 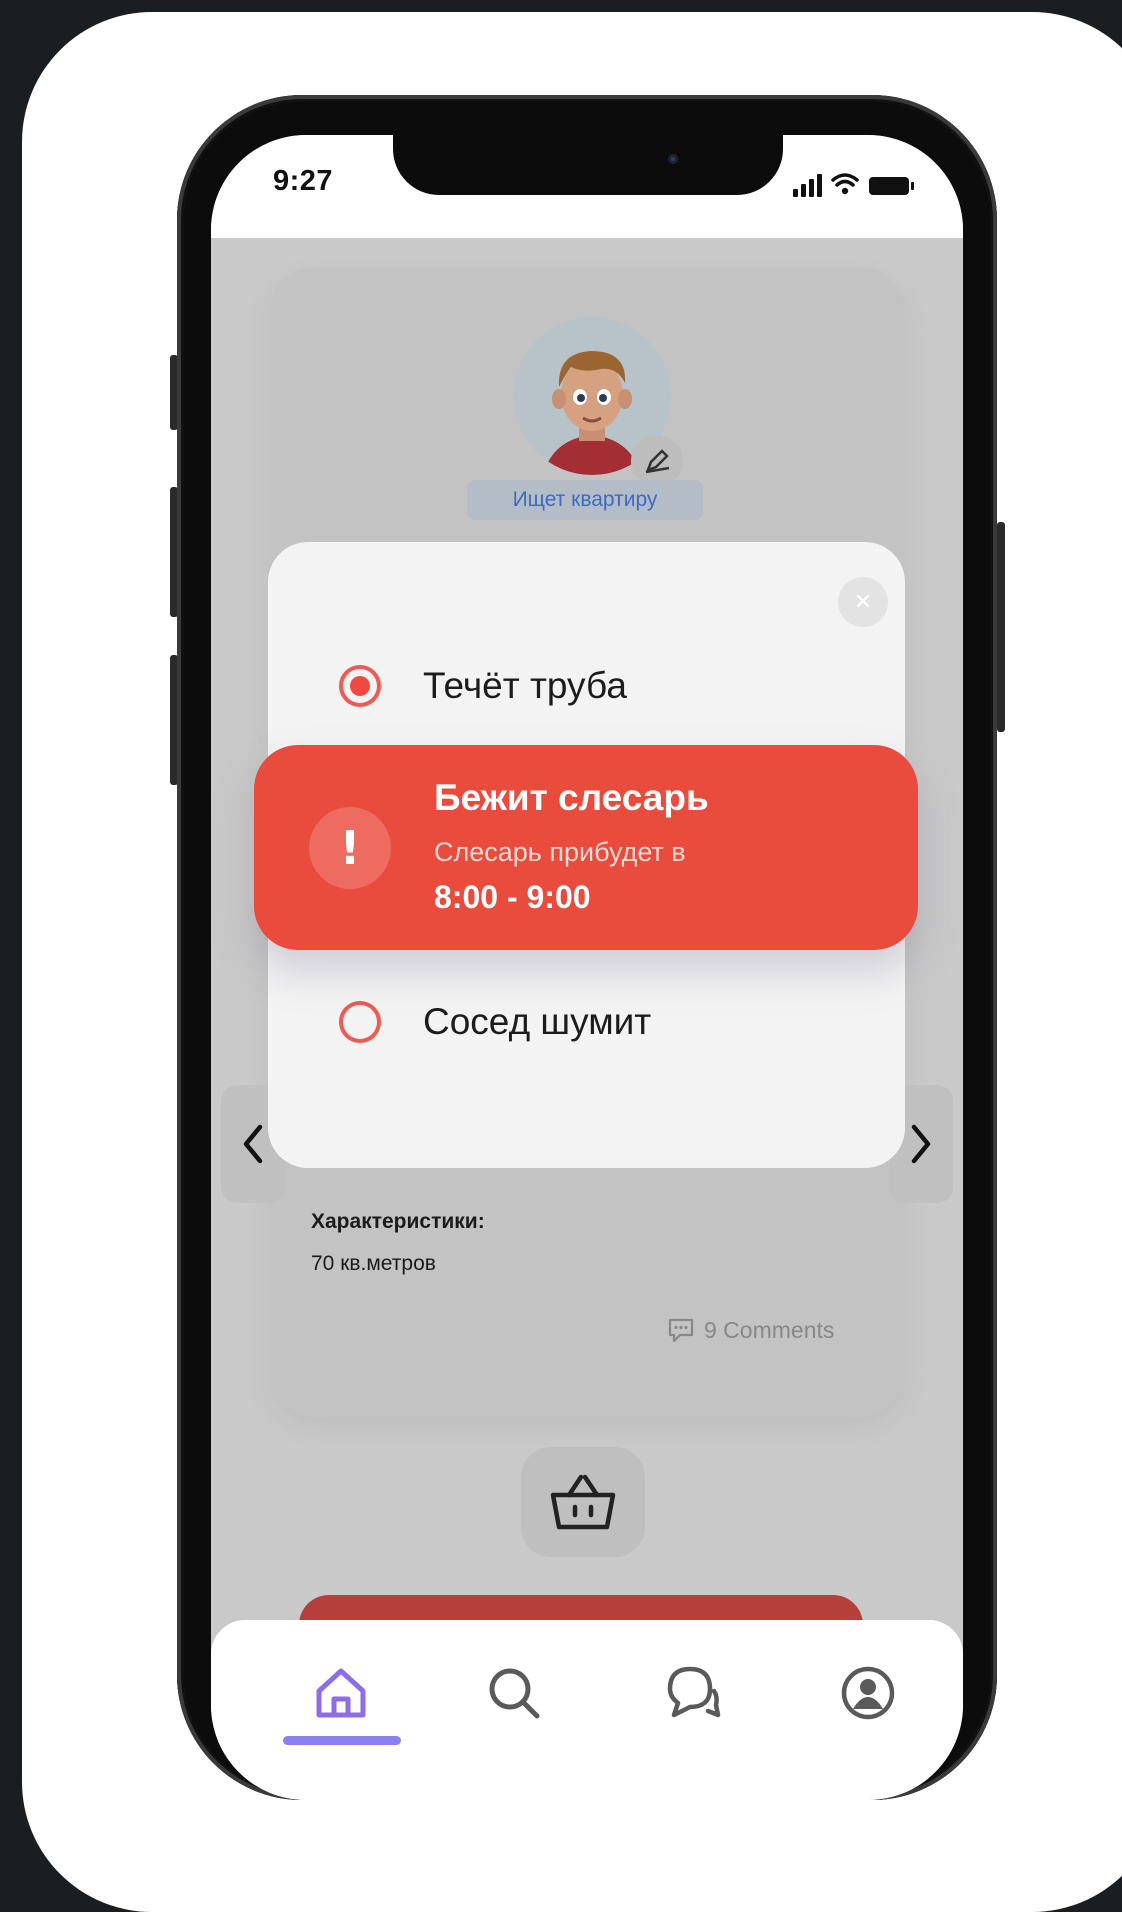 I want to click on chat-icon, so click(x=694, y=1692).